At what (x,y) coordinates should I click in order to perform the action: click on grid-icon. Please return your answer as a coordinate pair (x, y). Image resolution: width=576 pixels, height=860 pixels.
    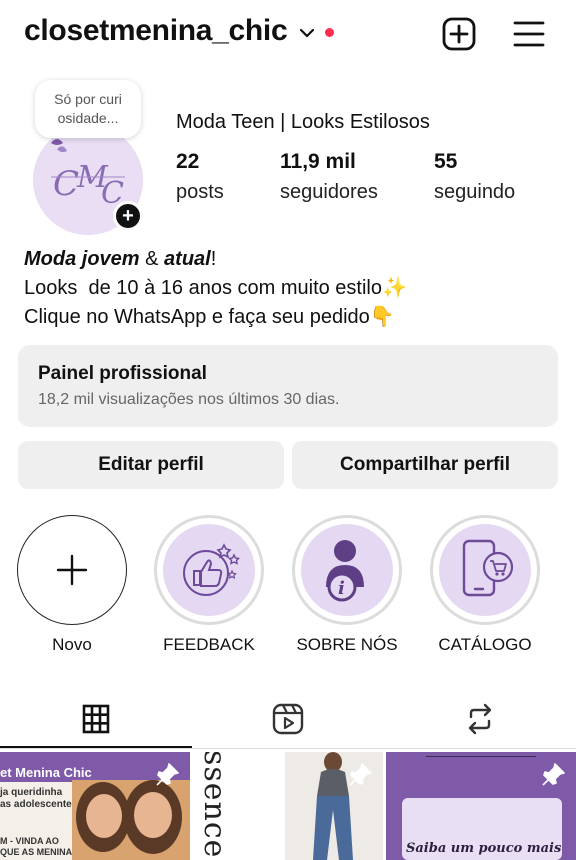
    Looking at the image, I should click on (96, 719).